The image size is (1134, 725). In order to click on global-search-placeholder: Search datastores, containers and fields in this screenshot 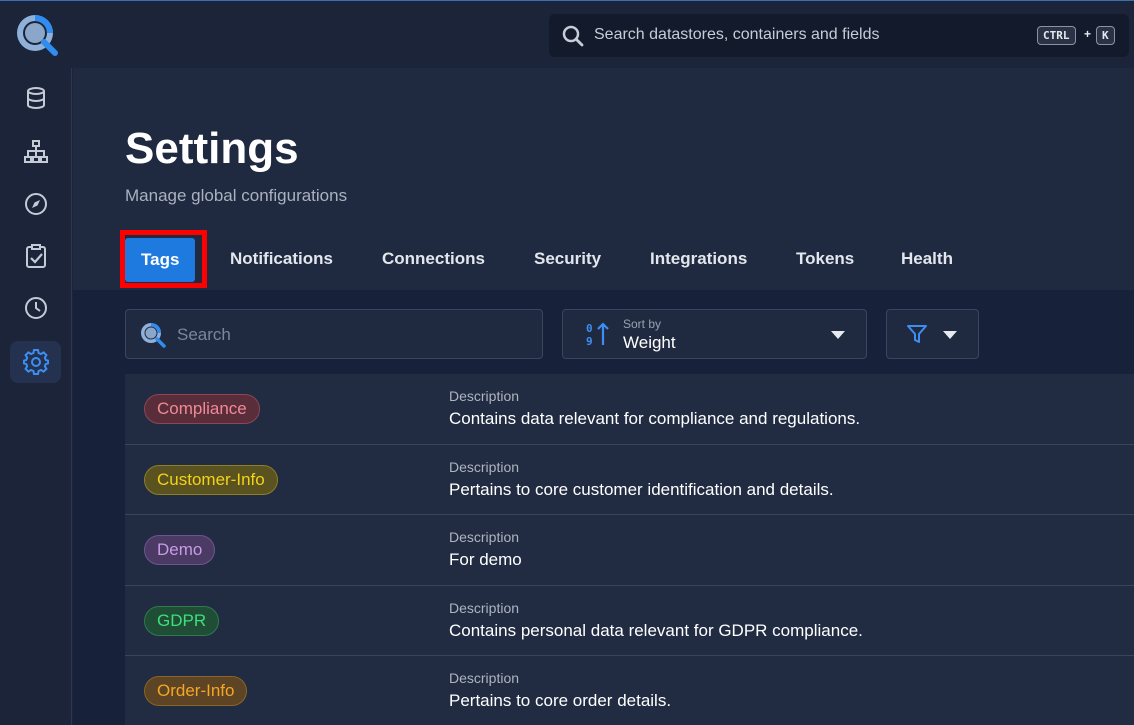, I will do `click(737, 34)`.